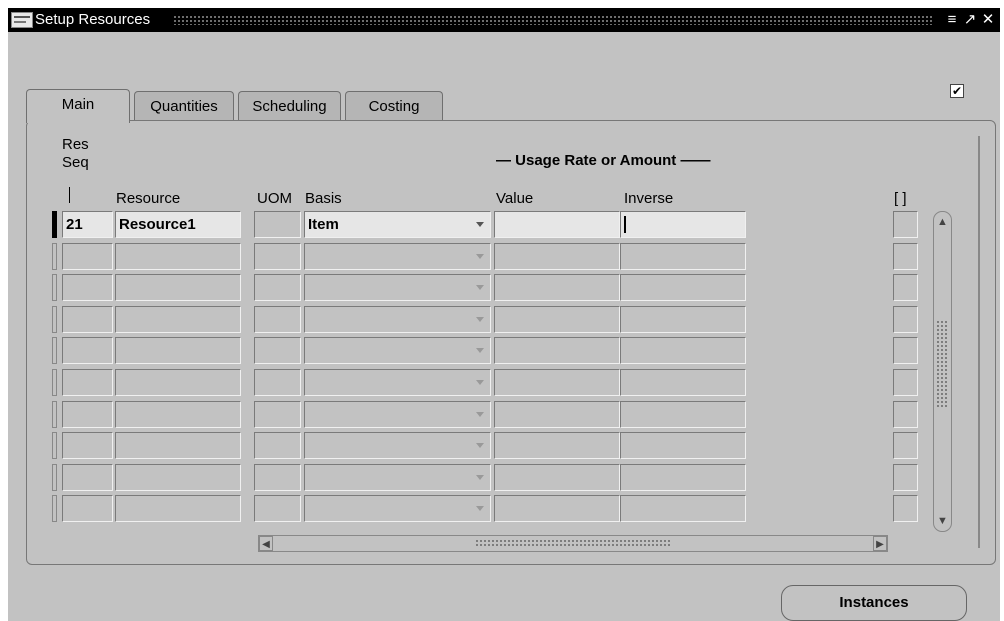  I want to click on maximize-icon: ↗, so click(970, 20).